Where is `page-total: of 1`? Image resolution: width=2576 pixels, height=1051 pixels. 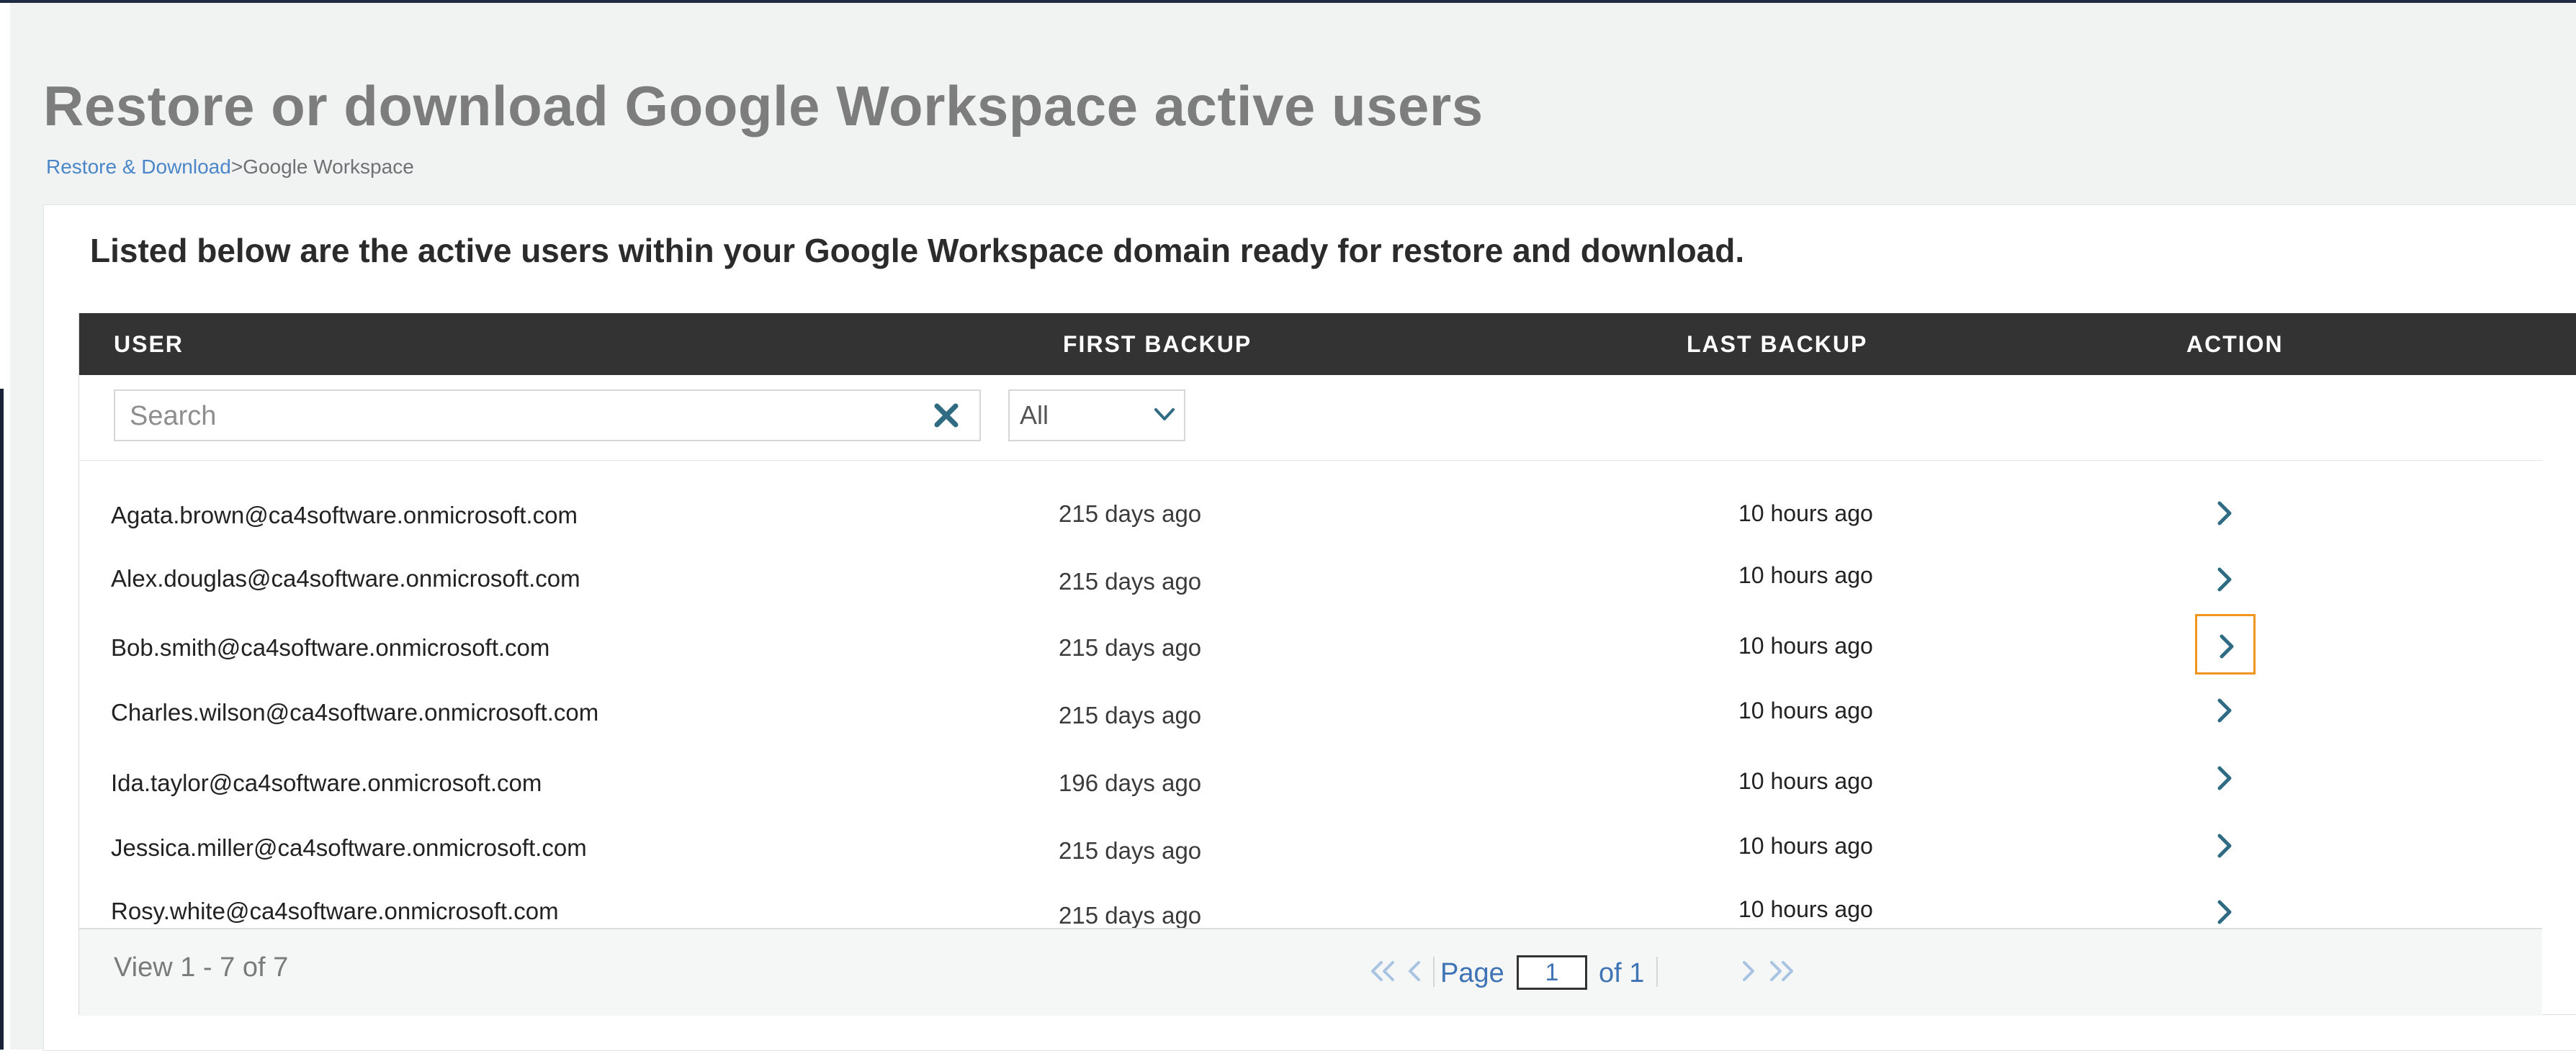
page-total: of 1 is located at coordinates (1622, 973).